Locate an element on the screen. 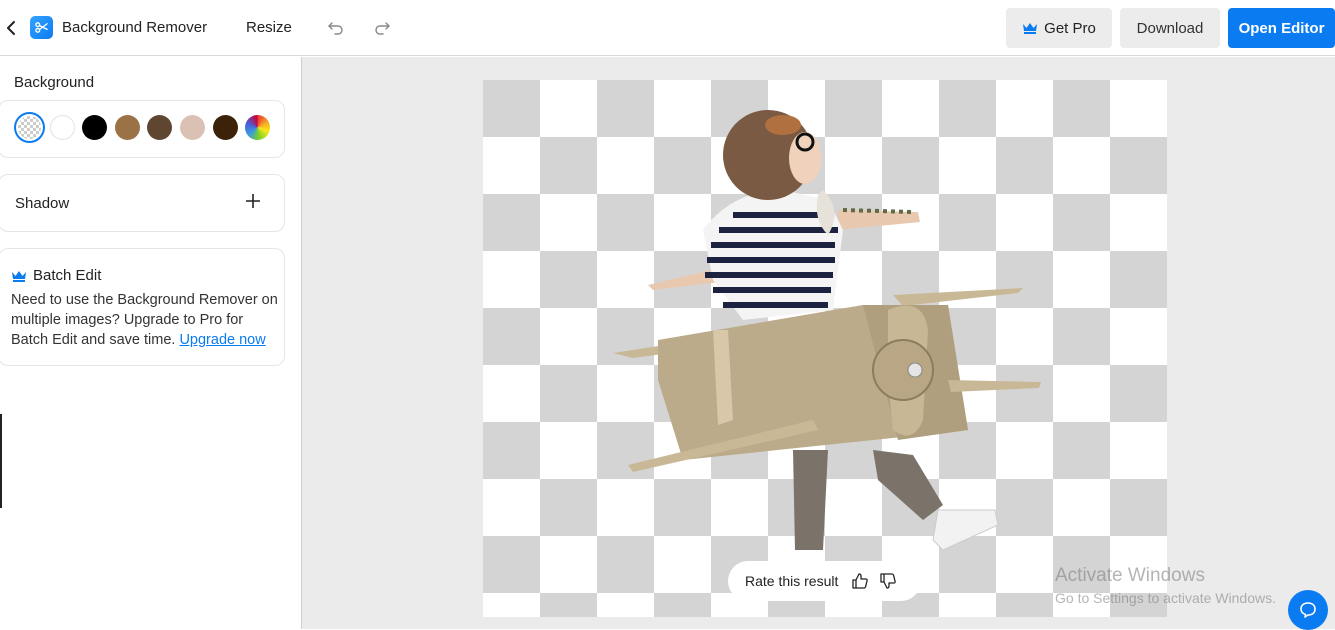 This screenshot has height=630, width=1335. batch-edit-title-text: Batch Edit is located at coordinates (67, 275).